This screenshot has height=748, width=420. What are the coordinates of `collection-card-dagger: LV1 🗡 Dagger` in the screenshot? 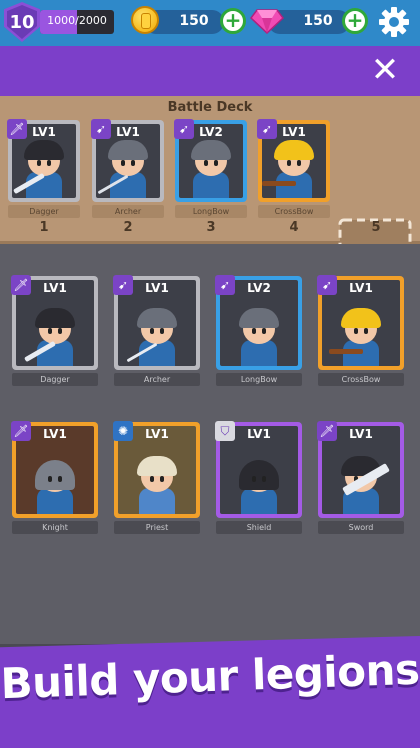 It's located at (54, 330).